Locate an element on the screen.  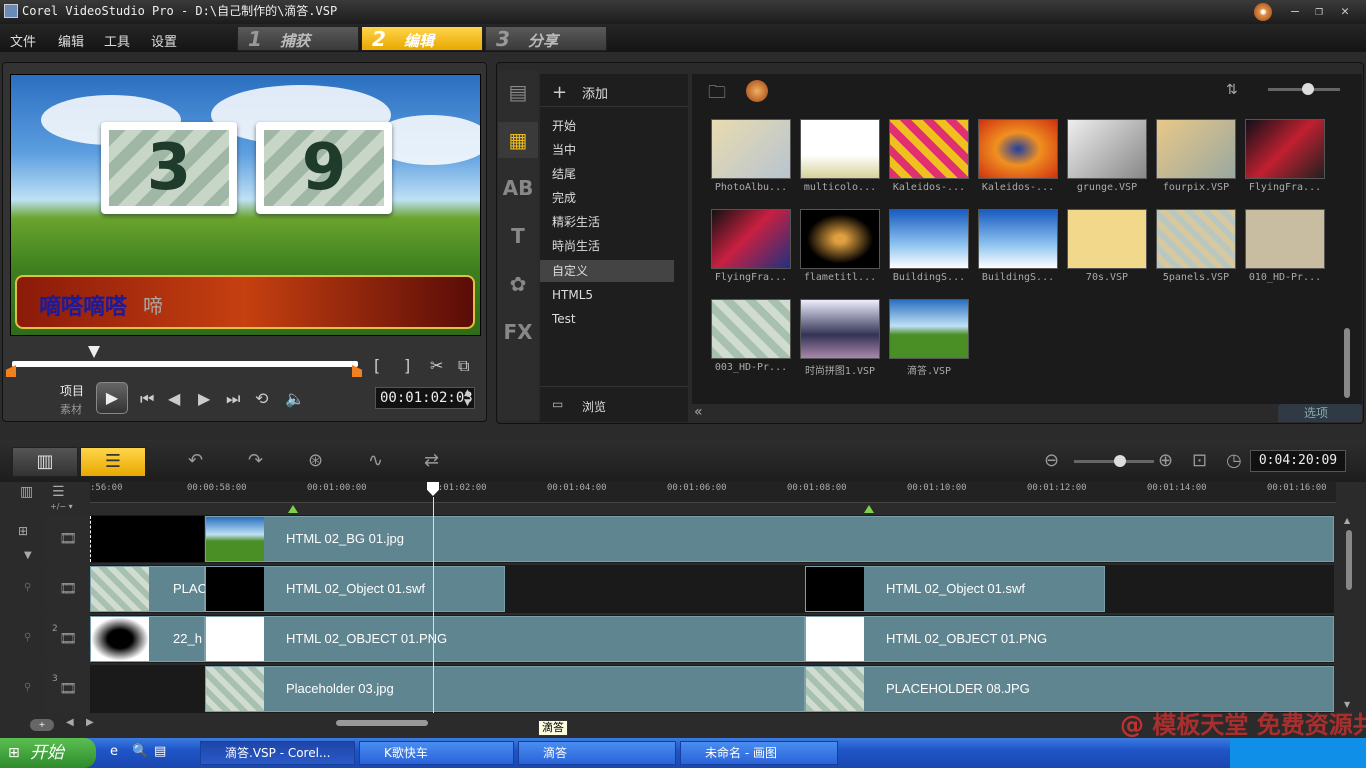
repeat-icon: ⟲ is located at coordinates (261, 398).